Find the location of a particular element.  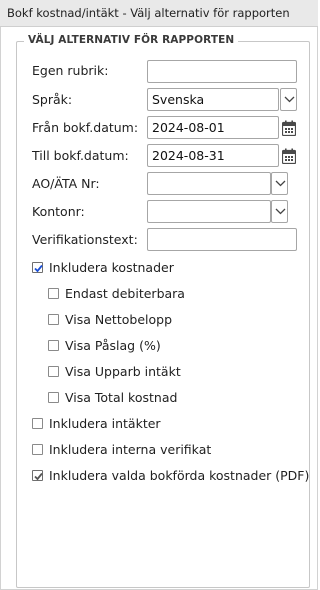

account-dropdown-button is located at coordinates (279, 211).